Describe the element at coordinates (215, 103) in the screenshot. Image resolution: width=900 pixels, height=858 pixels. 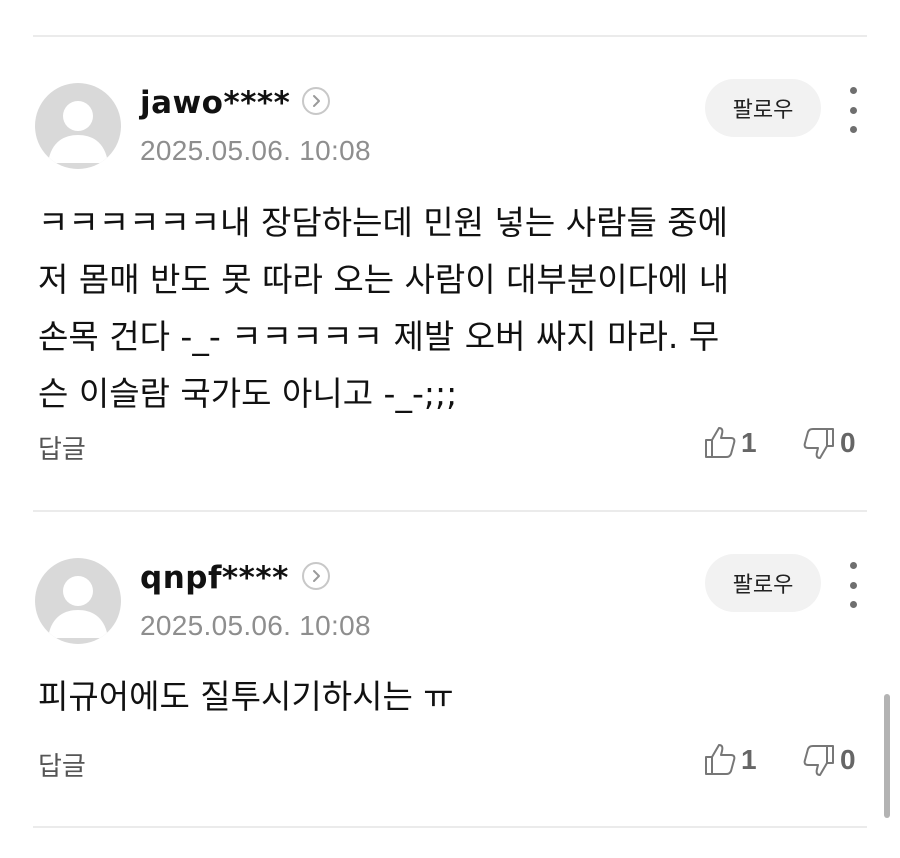
I see `username: jawo****` at that location.